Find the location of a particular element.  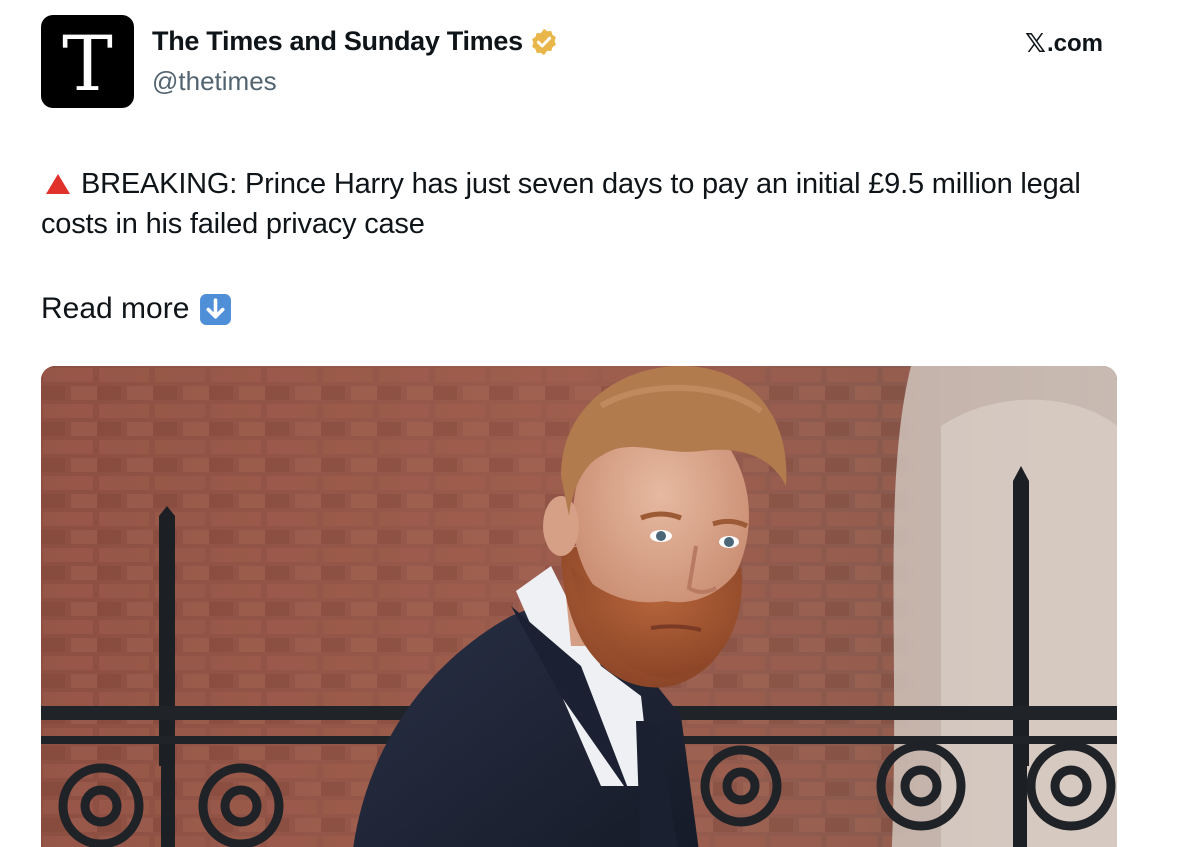

author-name: The Times and Sunday Times is located at coordinates (337, 41).